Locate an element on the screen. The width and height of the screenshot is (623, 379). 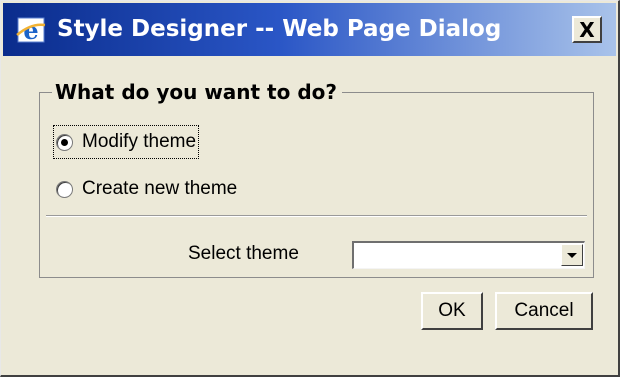
select-theme-label: Select theme is located at coordinates (243, 253).